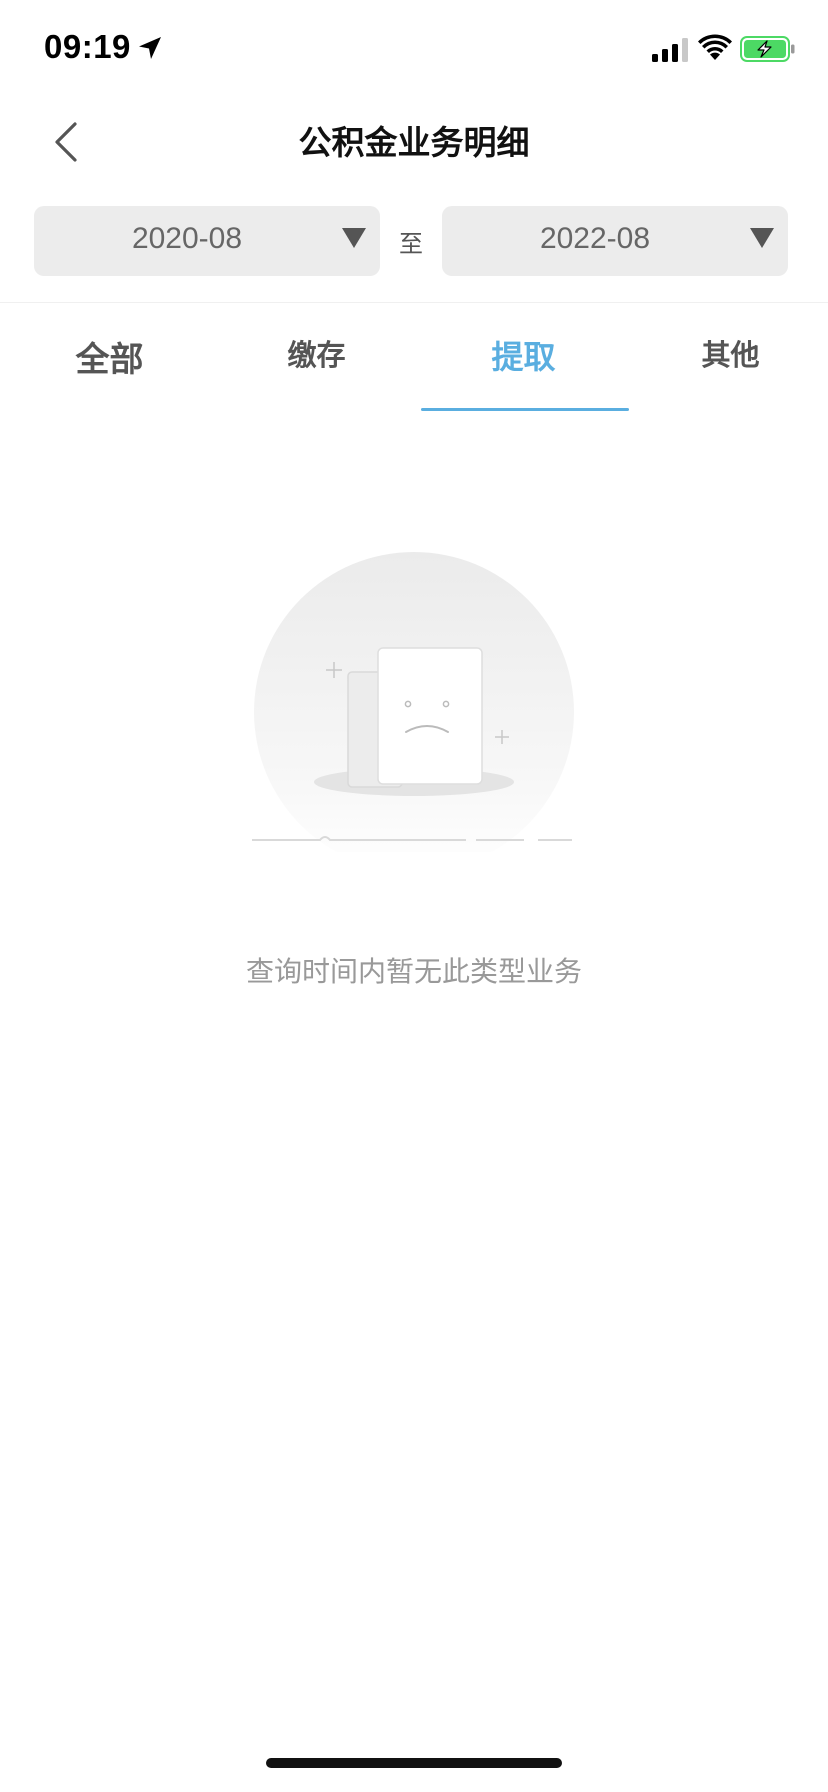 This screenshot has width=828, height=1792. Describe the element at coordinates (525, 409) in the screenshot. I see `active-tab-indicator` at that location.